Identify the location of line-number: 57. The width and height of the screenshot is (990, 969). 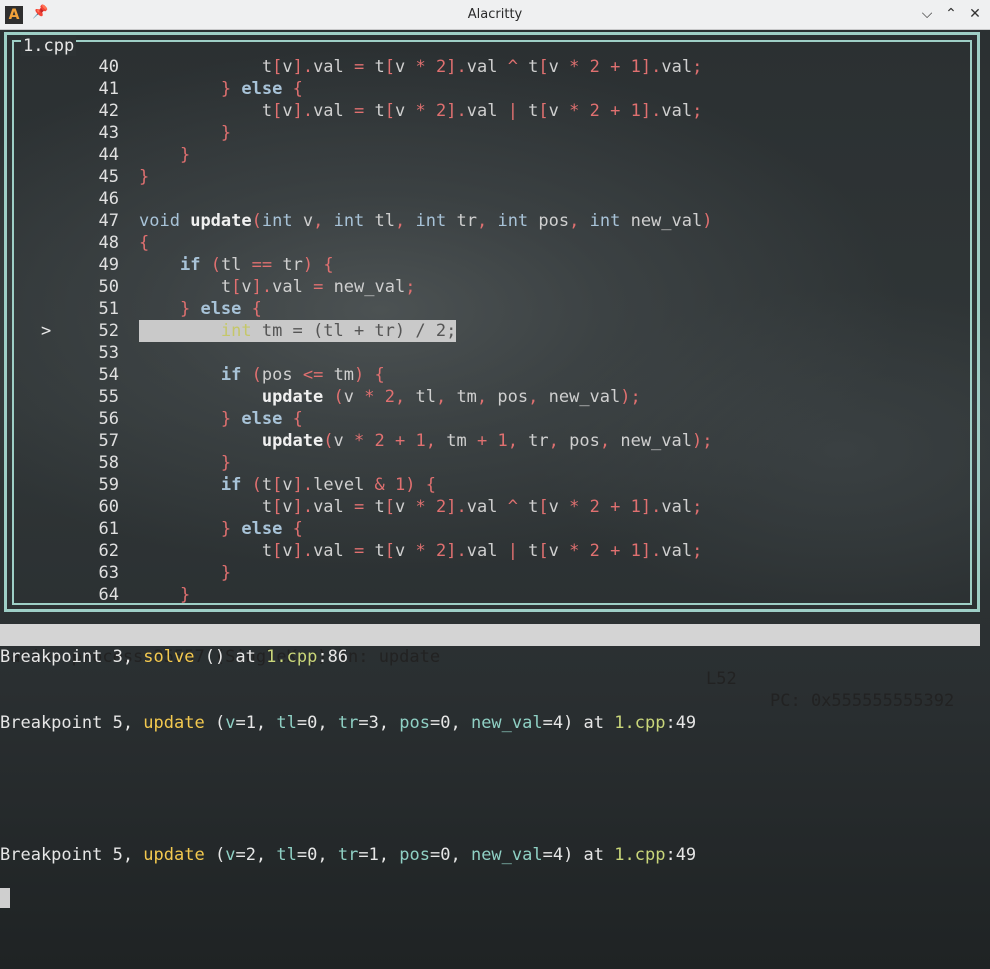
(108, 441).